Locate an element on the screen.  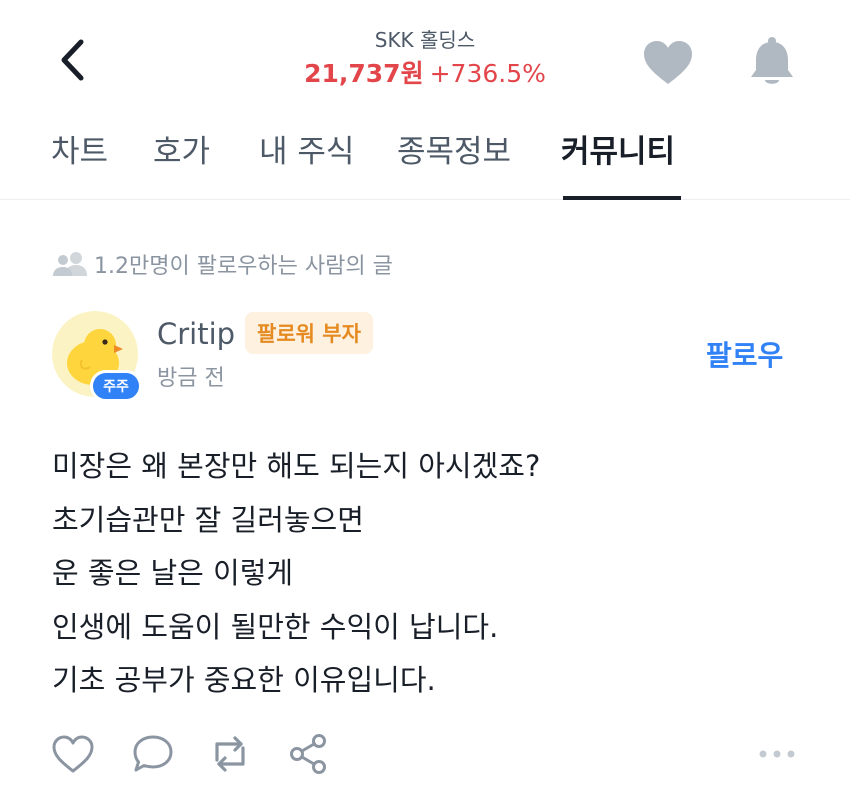
comment-button is located at coordinates (153, 754).